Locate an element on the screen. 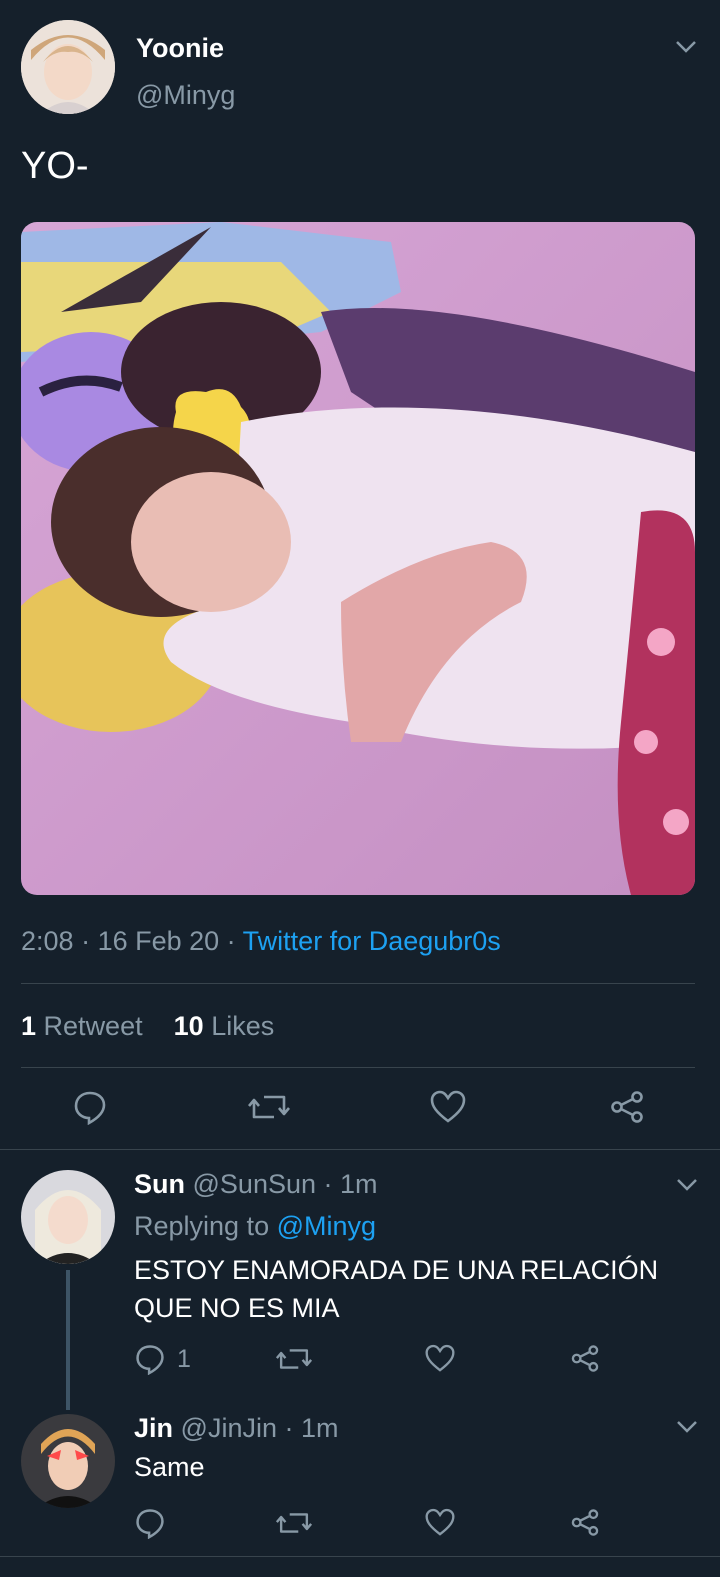 The width and height of the screenshot is (720, 1577). engagement-stats: 1 Retweet 10 Likes is located at coordinates (147, 1026).